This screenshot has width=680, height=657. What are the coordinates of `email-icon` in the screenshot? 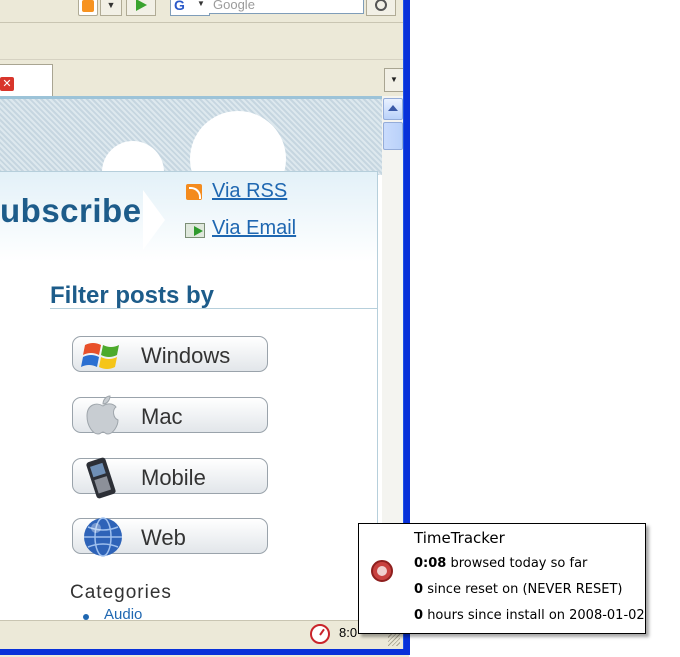 It's located at (195, 230).